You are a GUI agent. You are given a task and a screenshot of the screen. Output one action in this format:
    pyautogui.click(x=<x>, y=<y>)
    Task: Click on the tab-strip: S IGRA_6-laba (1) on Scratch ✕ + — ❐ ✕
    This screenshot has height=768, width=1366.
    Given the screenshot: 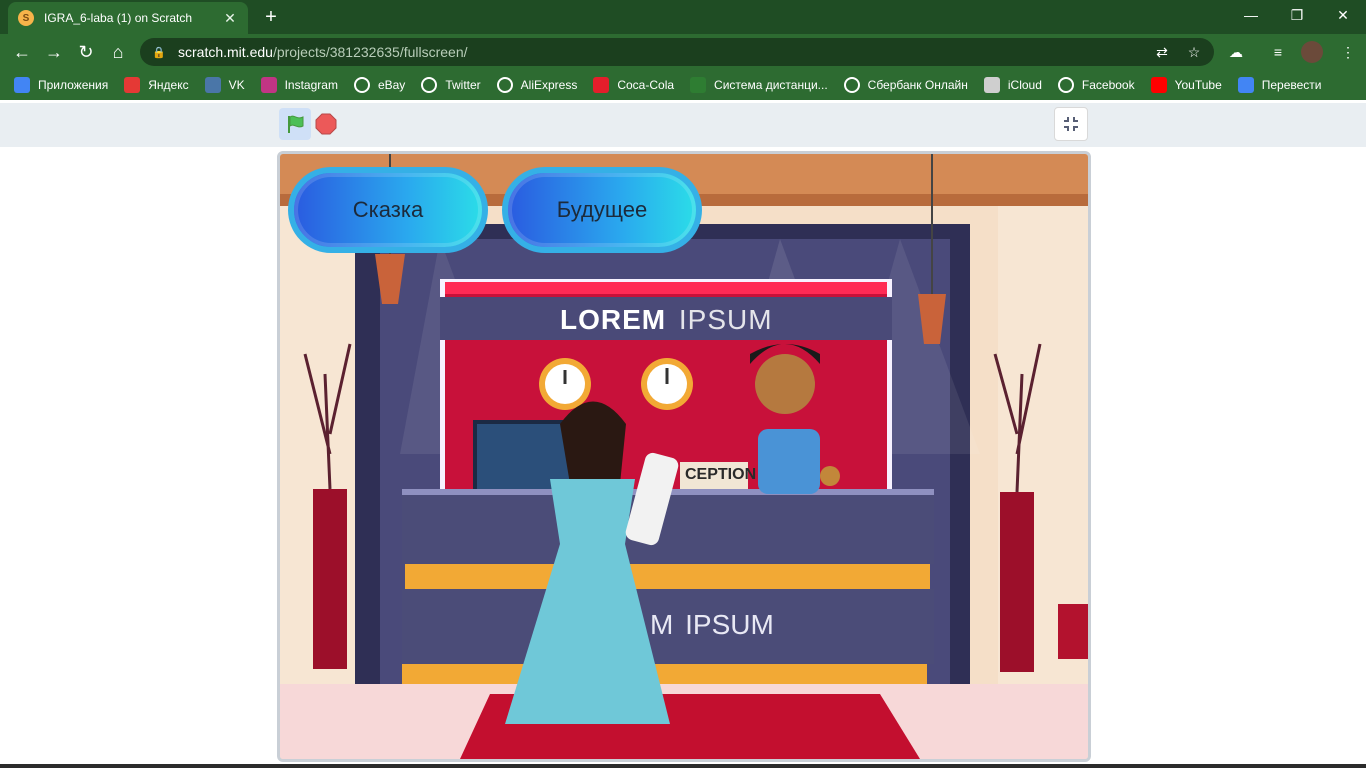 What is the action you would take?
    pyautogui.click(x=683, y=17)
    